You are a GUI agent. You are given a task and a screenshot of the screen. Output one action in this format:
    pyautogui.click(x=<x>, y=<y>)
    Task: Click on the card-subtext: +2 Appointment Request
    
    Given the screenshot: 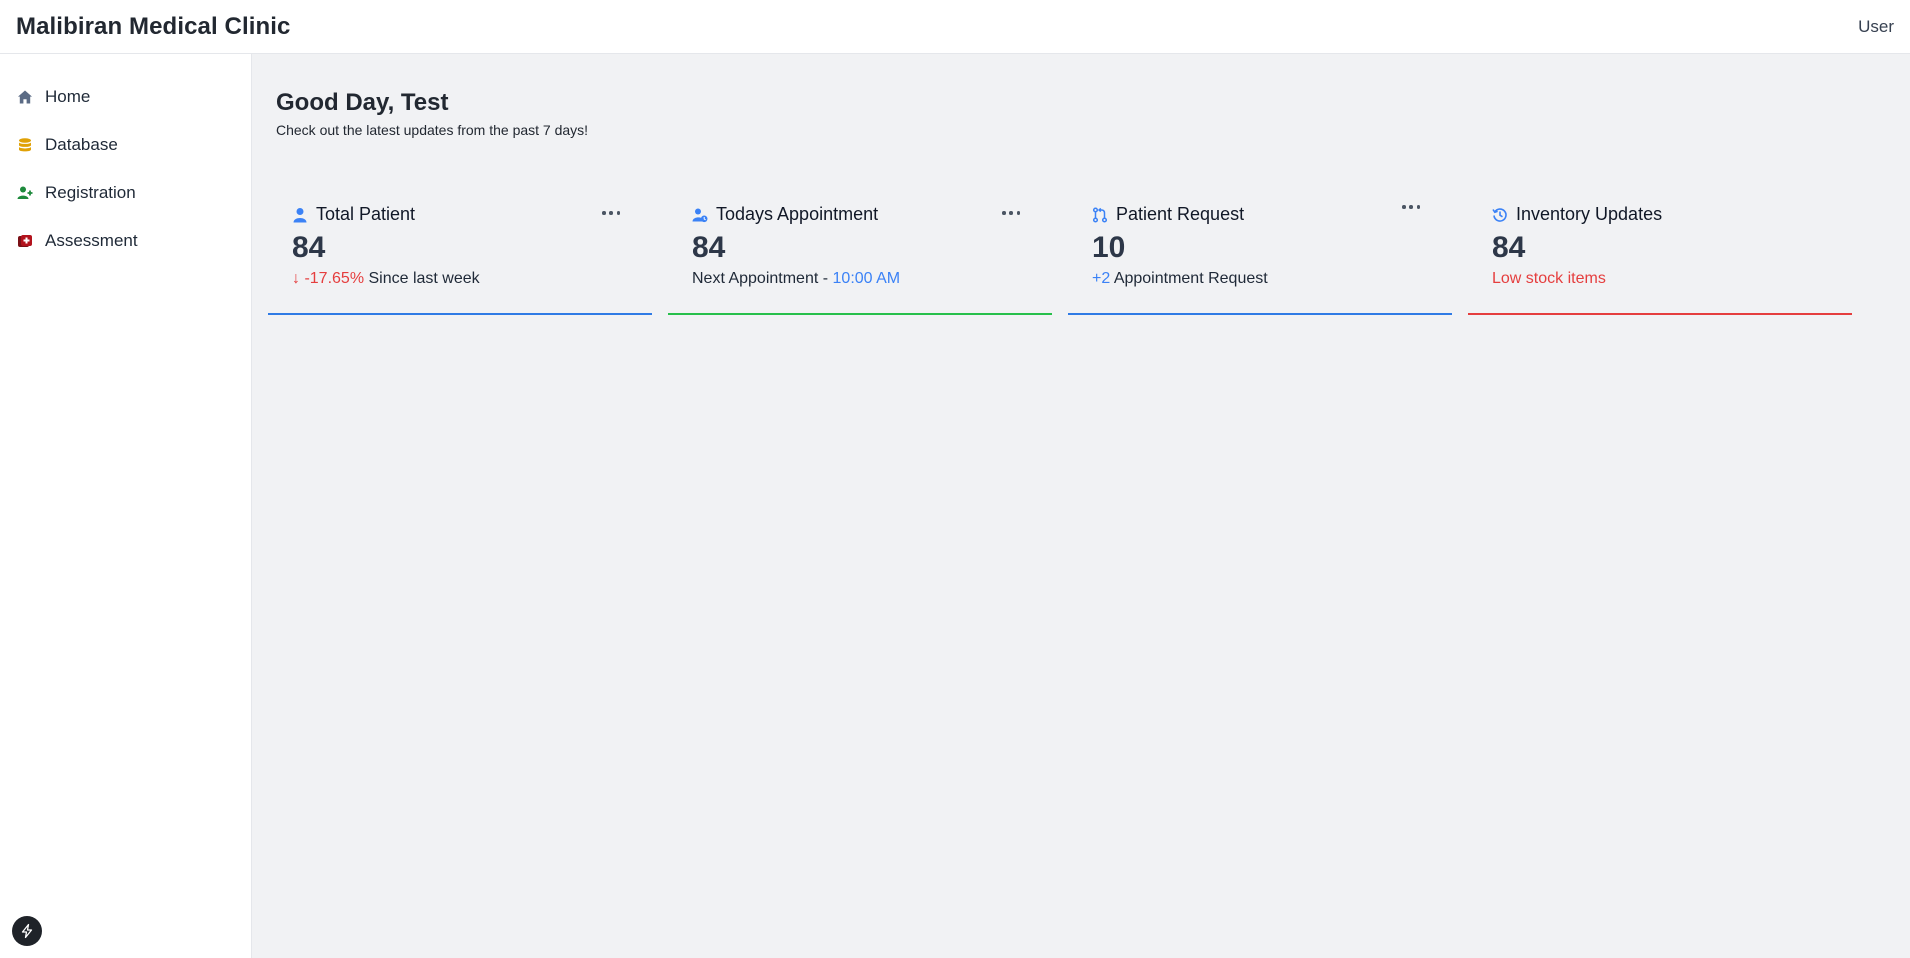 What is the action you would take?
    pyautogui.click(x=1260, y=279)
    